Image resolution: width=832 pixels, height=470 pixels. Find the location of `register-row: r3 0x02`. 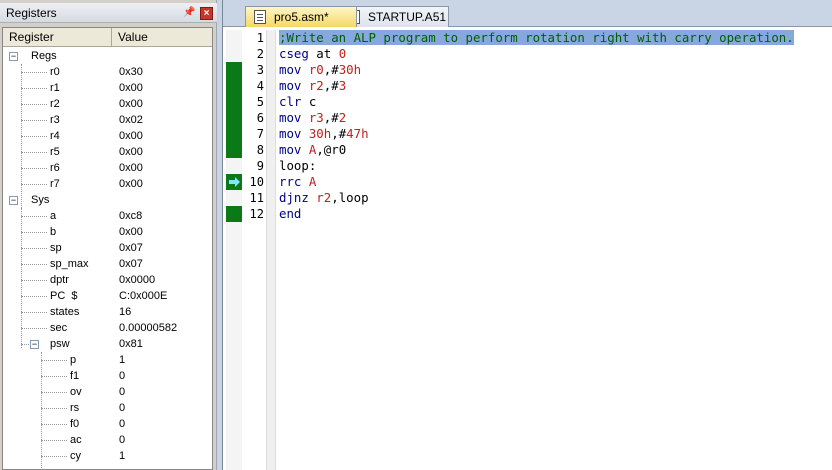

register-row: r3 0x02 is located at coordinates (107, 120).